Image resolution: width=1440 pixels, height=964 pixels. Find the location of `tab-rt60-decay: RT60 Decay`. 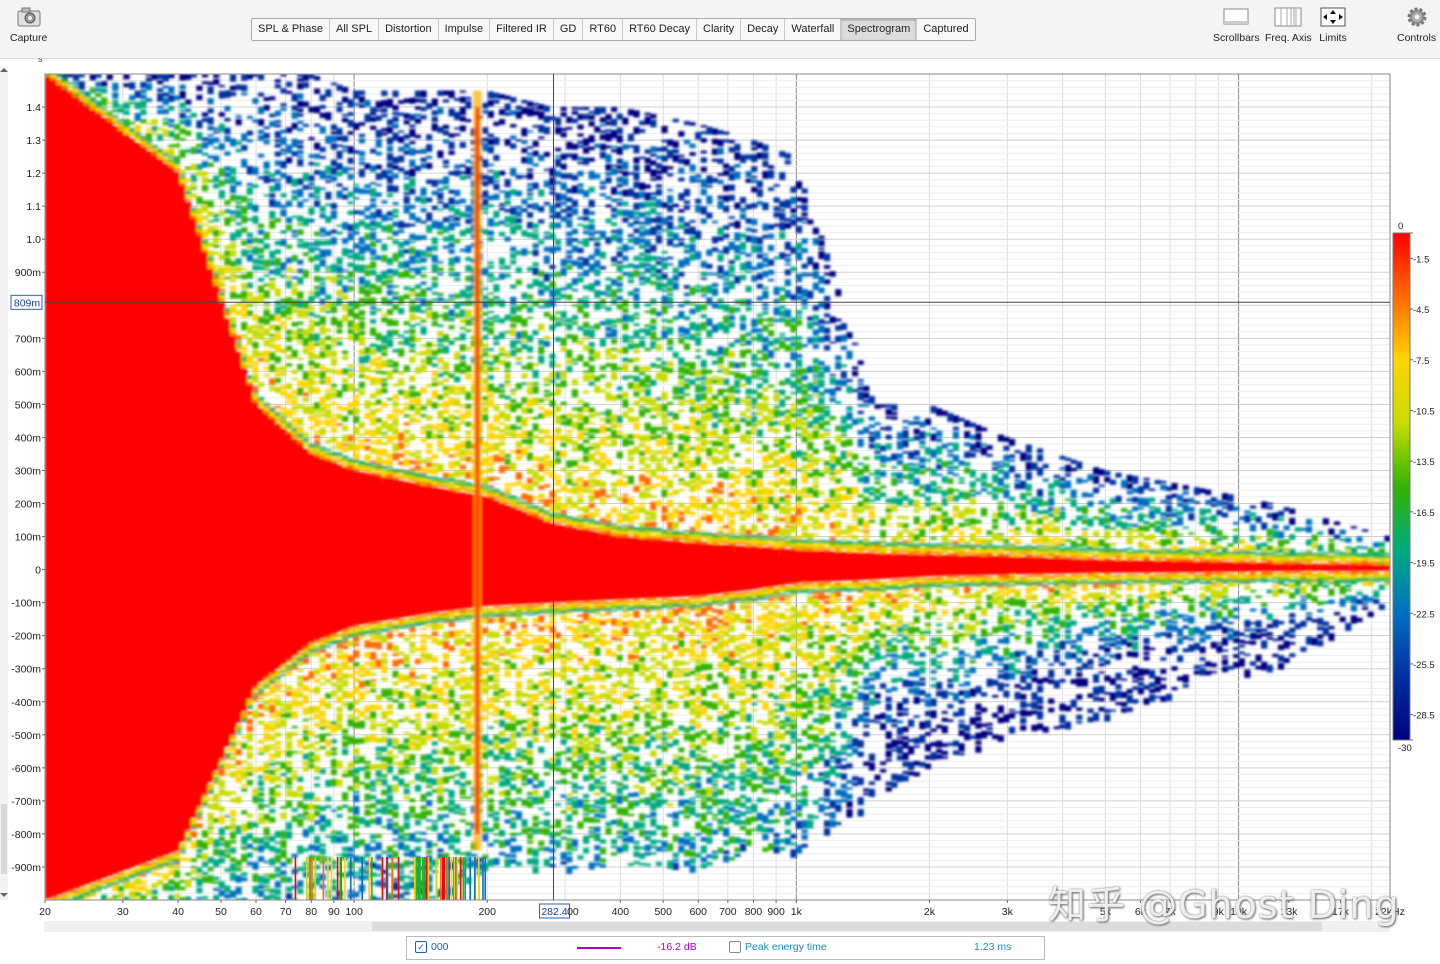

tab-rt60-decay: RT60 Decay is located at coordinates (660, 29).